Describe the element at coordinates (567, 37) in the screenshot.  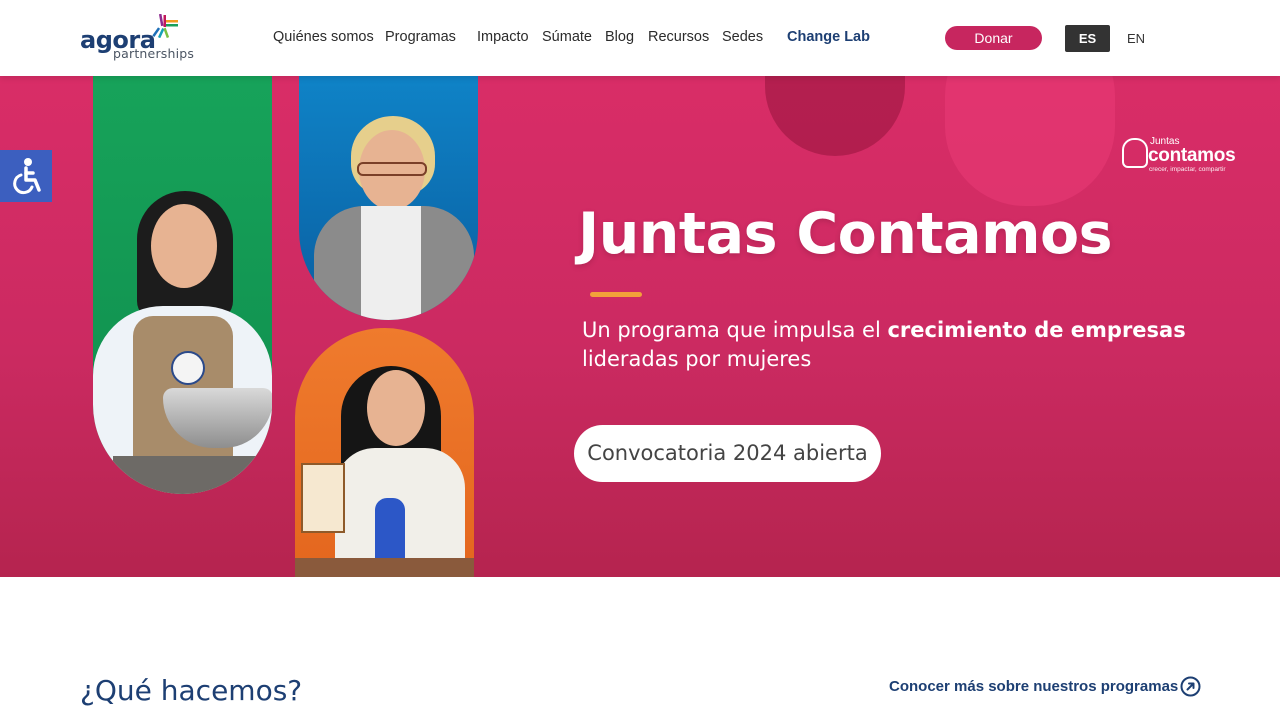
I see `nav-item-sumate: Súmate` at that location.